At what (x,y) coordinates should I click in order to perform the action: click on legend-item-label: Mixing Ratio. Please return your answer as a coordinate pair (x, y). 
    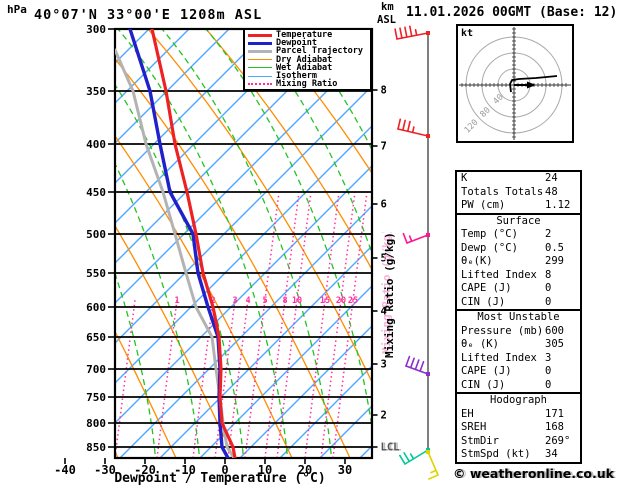
    Looking at the image, I should click on (307, 84).